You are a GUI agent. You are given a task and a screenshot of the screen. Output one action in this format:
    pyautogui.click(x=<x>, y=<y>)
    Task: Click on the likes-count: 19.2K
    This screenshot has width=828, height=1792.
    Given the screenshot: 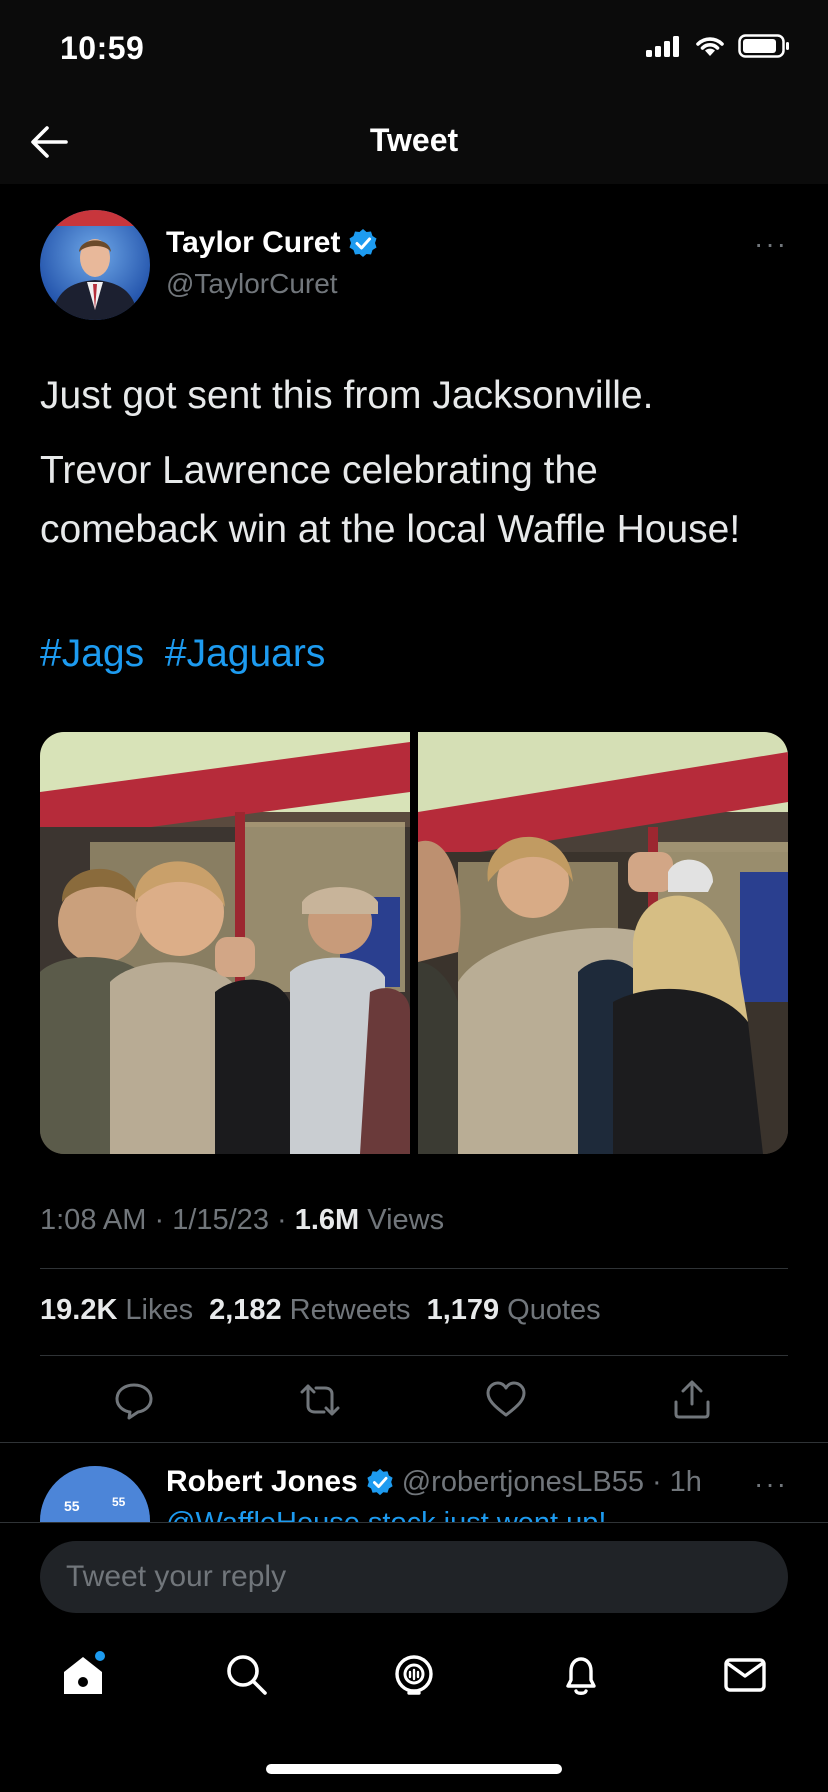 What is the action you would take?
    pyautogui.click(x=79, y=1310)
    